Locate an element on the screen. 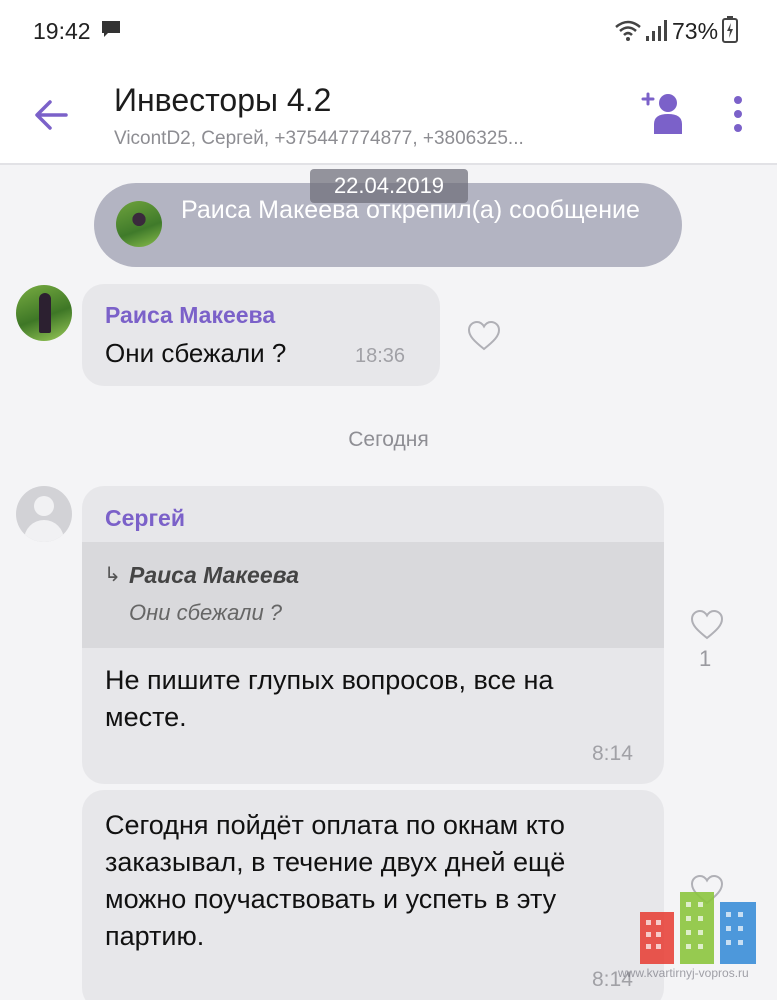 Image resolution: width=777 pixels, height=1000 pixels. more-vertical-icon is located at coordinates (738, 114).